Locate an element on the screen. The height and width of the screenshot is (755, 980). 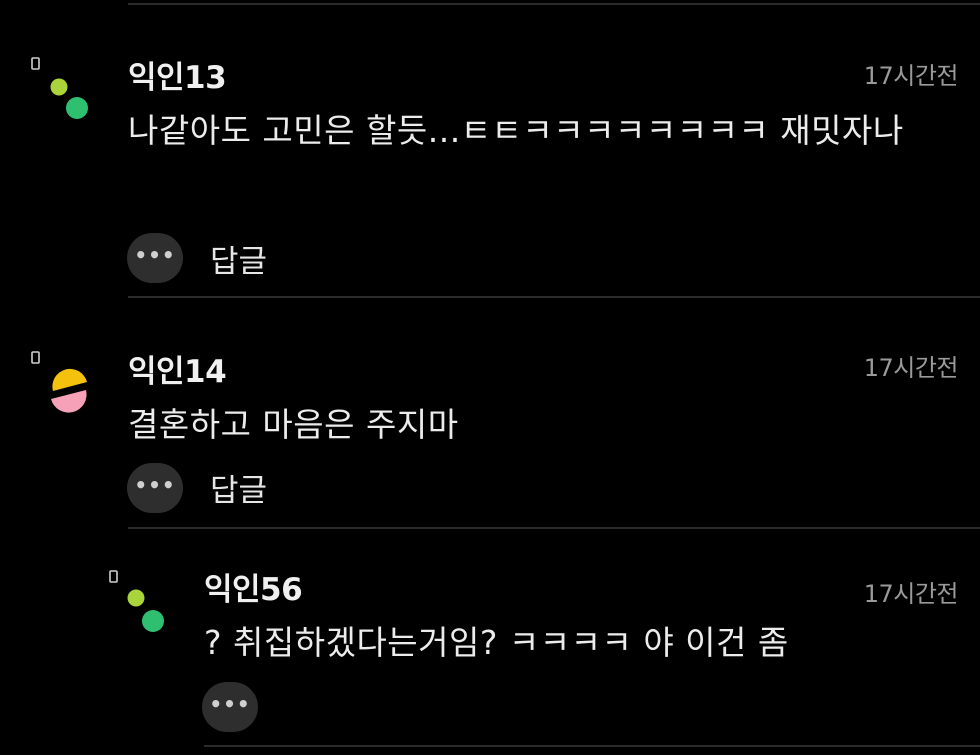
top-divider is located at coordinates (554, 4).